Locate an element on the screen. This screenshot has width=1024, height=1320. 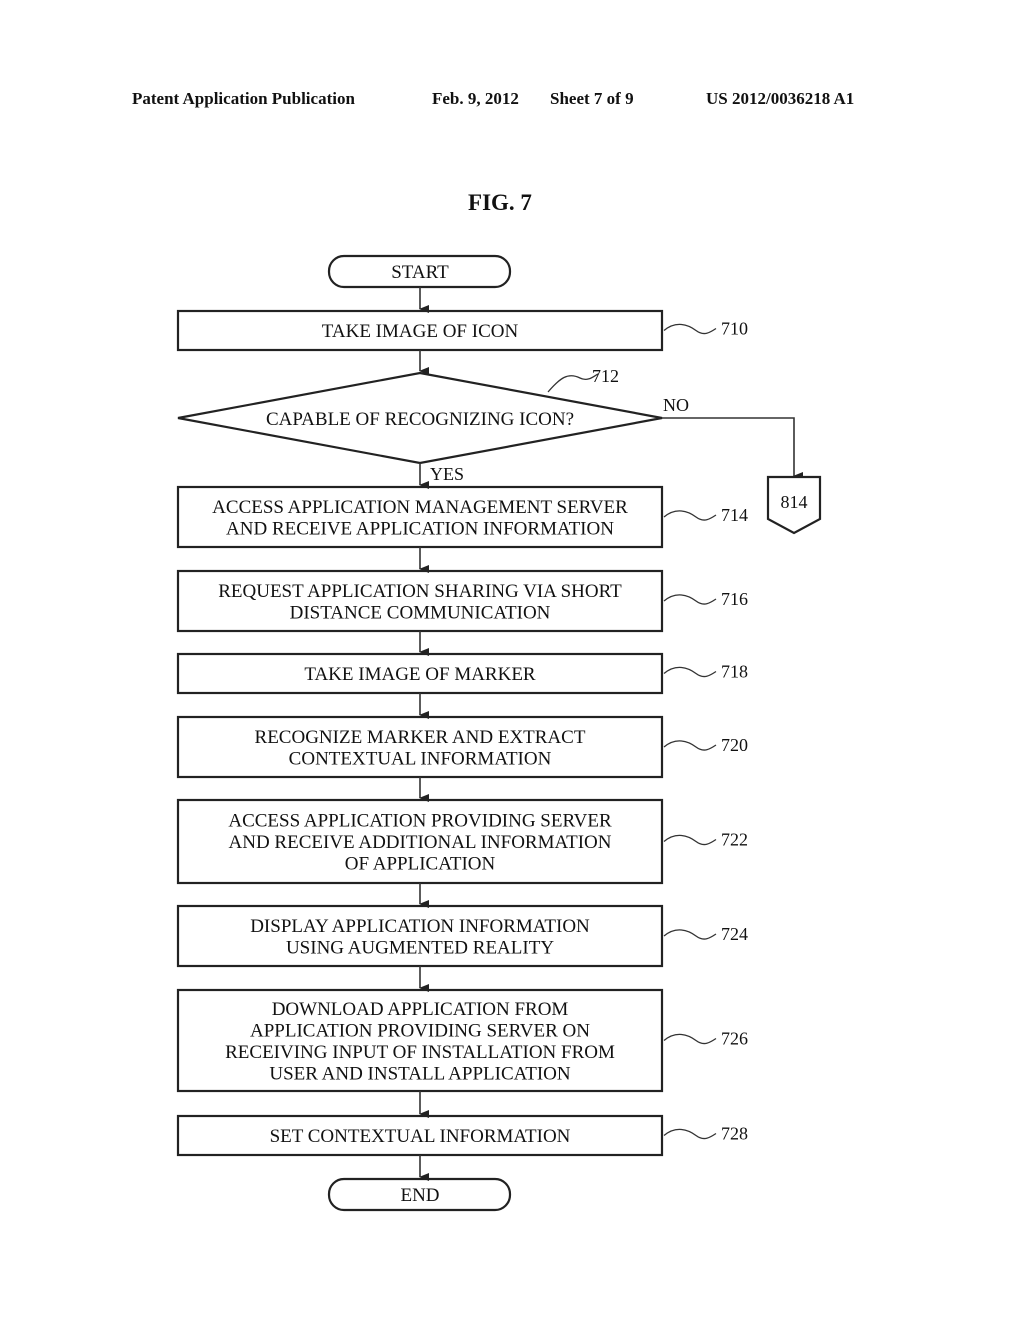
step-text-line: APPLICATION PROVIDING SERVER ON is located at coordinates (420, 1030).